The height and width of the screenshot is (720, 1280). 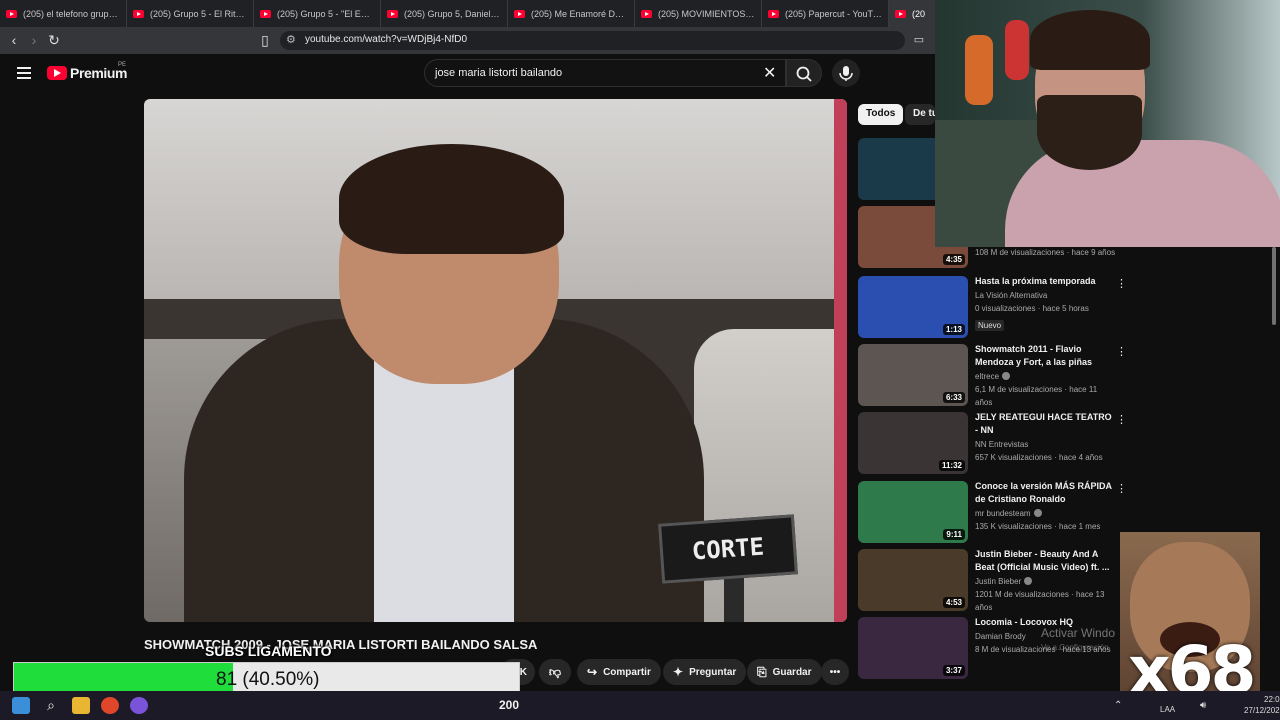 I want to click on video-meta-partial: 108 M de visualizaciones · hace 9 años, so click(x=1045, y=252).